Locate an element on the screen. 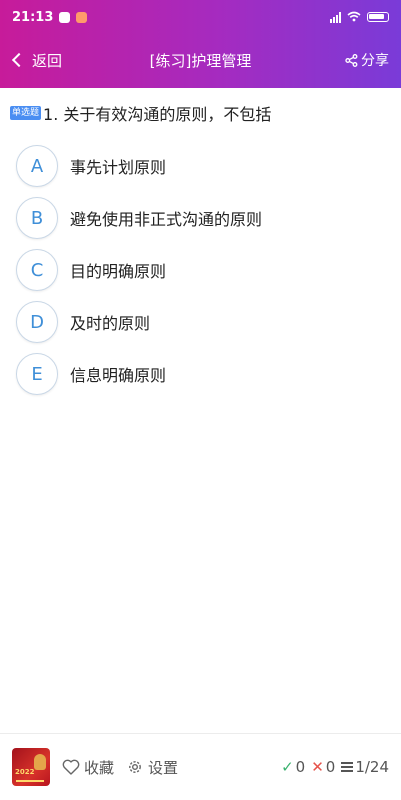 The image size is (401, 800). question-type-badge: 单选题 is located at coordinates (26, 113).